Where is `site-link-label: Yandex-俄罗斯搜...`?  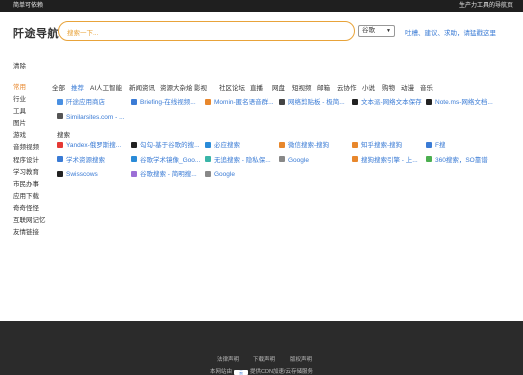
site-link-label: Yandex-俄罗斯搜... is located at coordinates (94, 145).